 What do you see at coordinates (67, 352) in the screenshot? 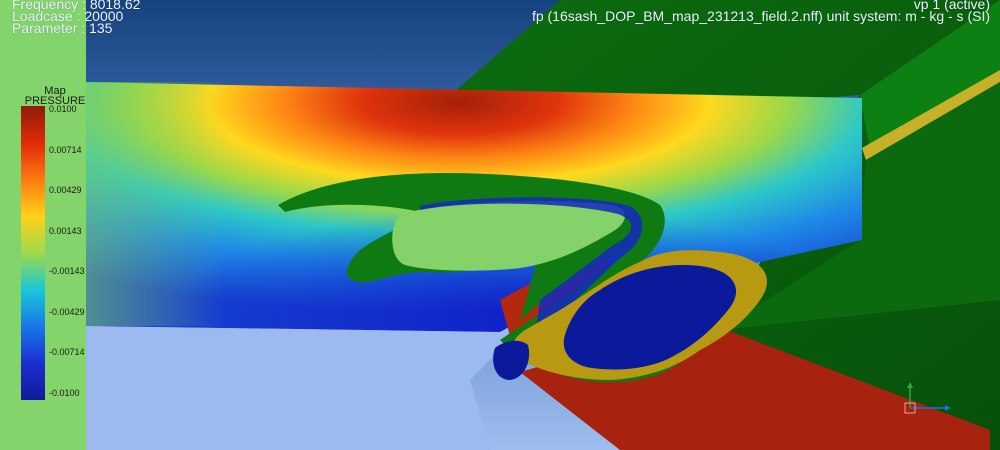
I see `legend-tick-label: -0.00714` at bounding box center [67, 352].